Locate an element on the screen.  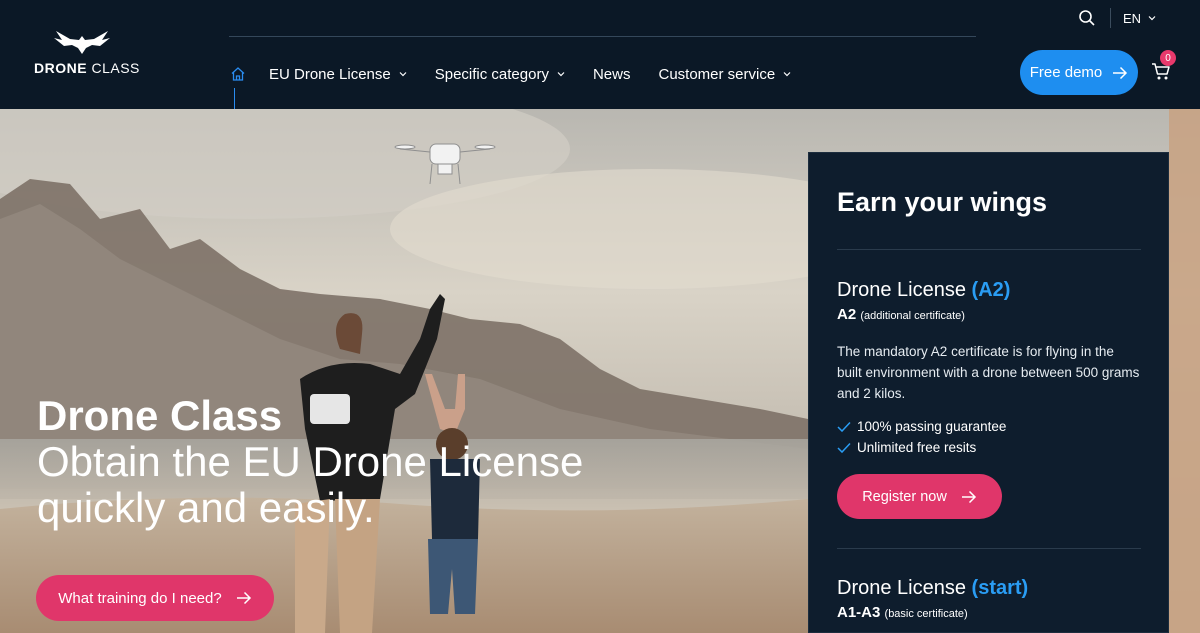
training-finder-label: What training do I need? is located at coordinates (140, 598).